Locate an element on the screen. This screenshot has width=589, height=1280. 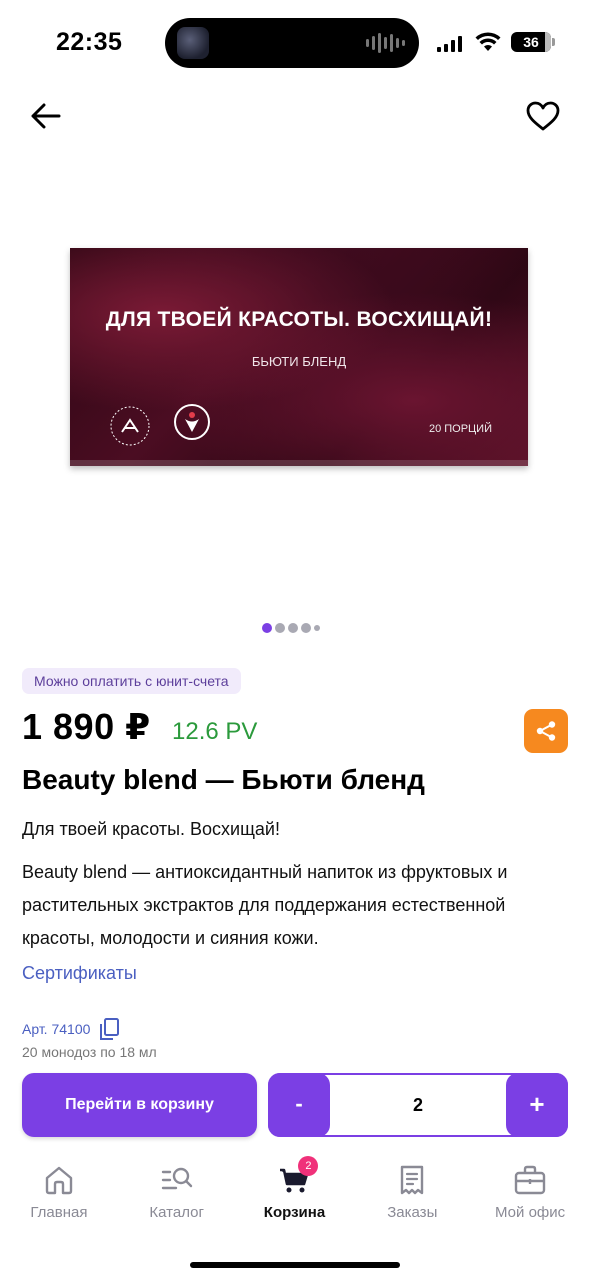
nav-label-orders: Заказы is located at coordinates (412, 1212).